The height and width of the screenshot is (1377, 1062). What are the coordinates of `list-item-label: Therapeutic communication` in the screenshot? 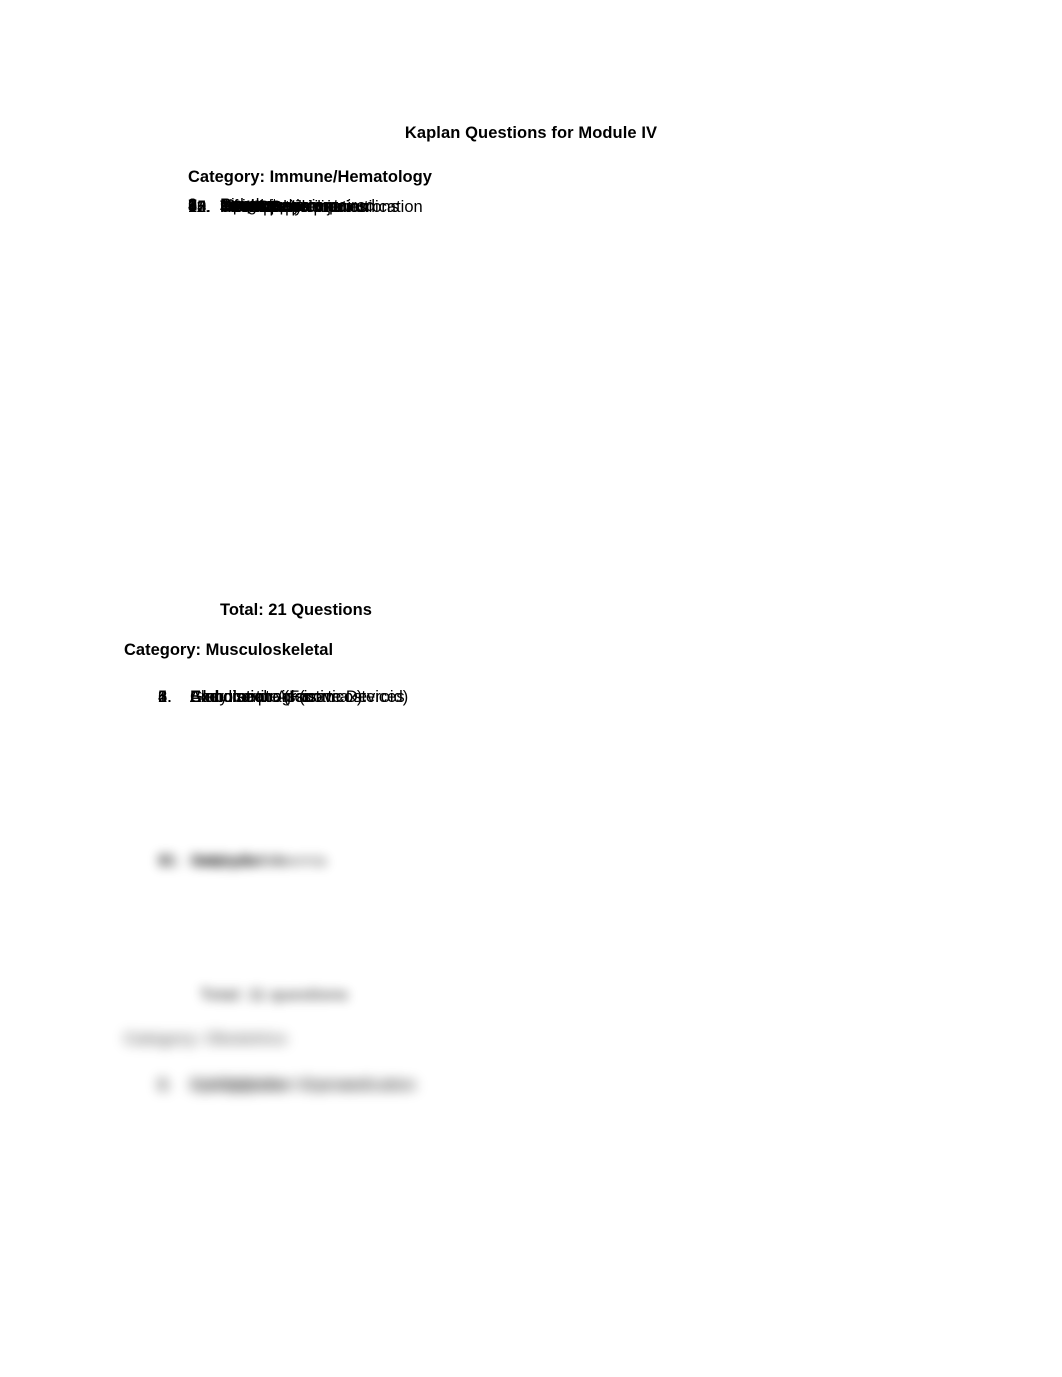 It's located at (321, 207).